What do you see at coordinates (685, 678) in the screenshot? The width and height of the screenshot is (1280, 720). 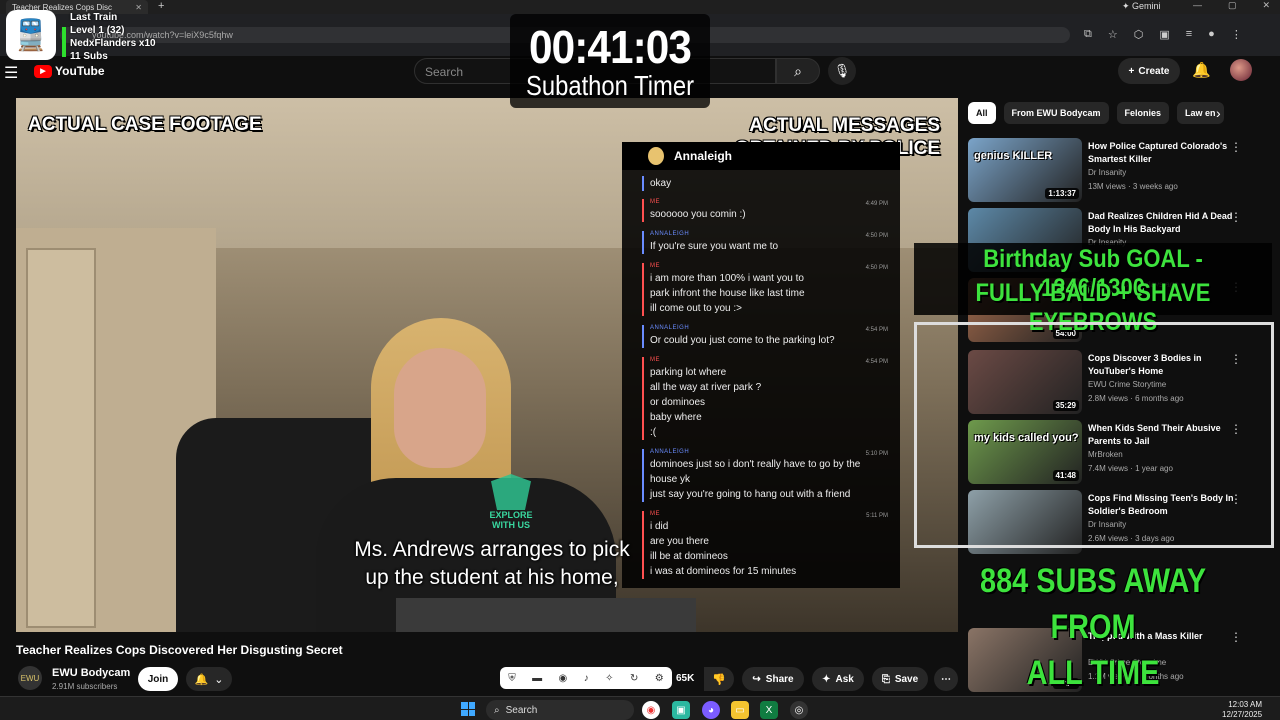 I see `like-count: 65K` at bounding box center [685, 678].